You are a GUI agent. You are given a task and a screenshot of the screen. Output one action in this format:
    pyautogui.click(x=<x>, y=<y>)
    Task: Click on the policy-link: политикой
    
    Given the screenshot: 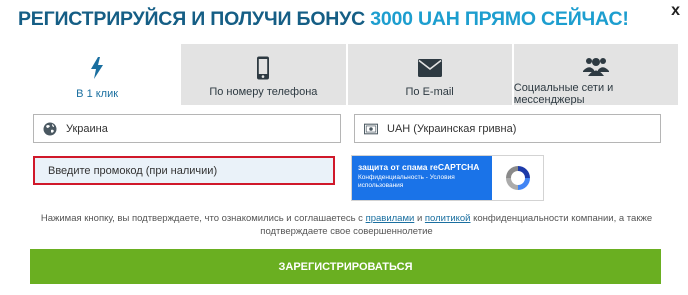 What is the action you would take?
    pyautogui.click(x=448, y=218)
    